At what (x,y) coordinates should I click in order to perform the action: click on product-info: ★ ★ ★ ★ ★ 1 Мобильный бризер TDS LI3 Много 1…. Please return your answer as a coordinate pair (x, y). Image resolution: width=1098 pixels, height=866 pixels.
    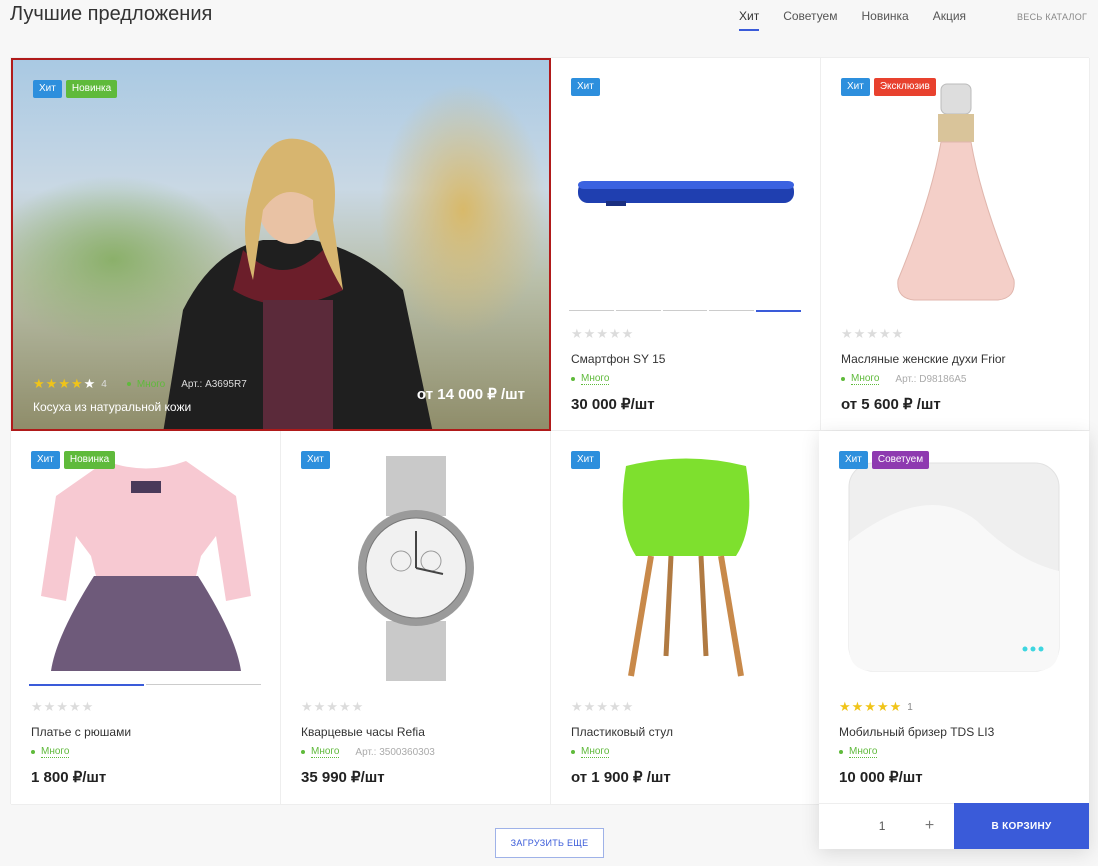
    Looking at the image, I should click on (916, 742).